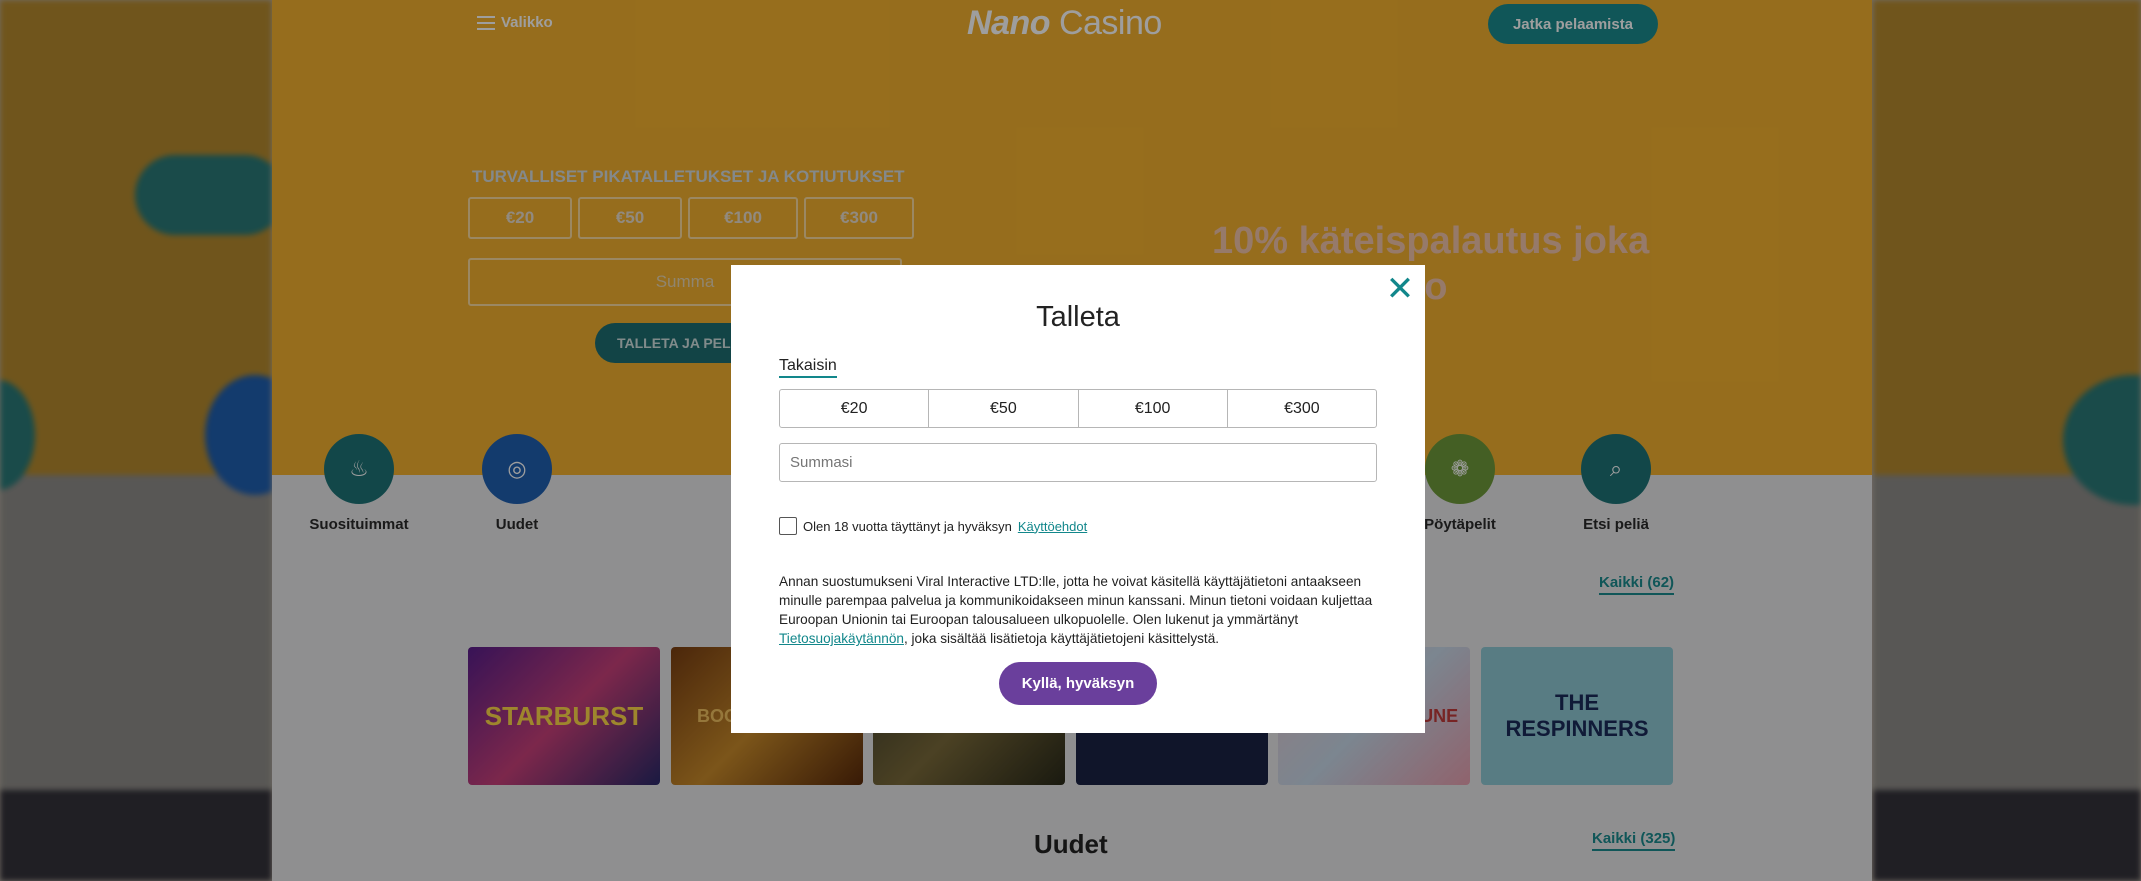  What do you see at coordinates (1052, 526) in the screenshot?
I see `terms-link: Käyttöehdot` at bounding box center [1052, 526].